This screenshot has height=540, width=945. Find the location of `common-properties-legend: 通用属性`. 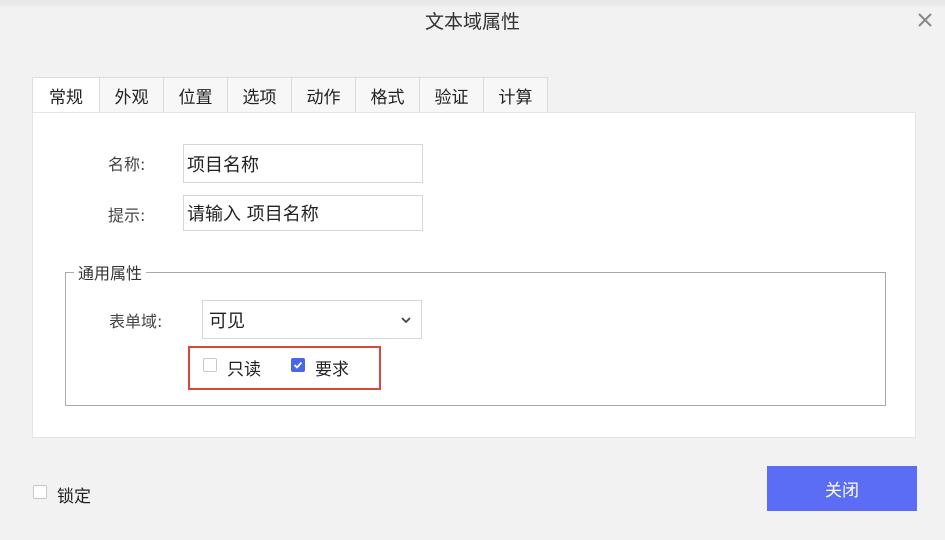

common-properties-legend: 通用属性 is located at coordinates (110, 273).